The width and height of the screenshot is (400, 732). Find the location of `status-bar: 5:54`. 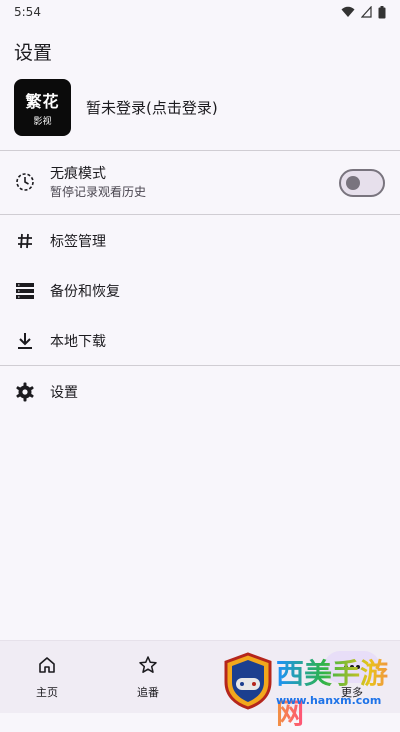

status-bar: 5:54 is located at coordinates (200, 12).